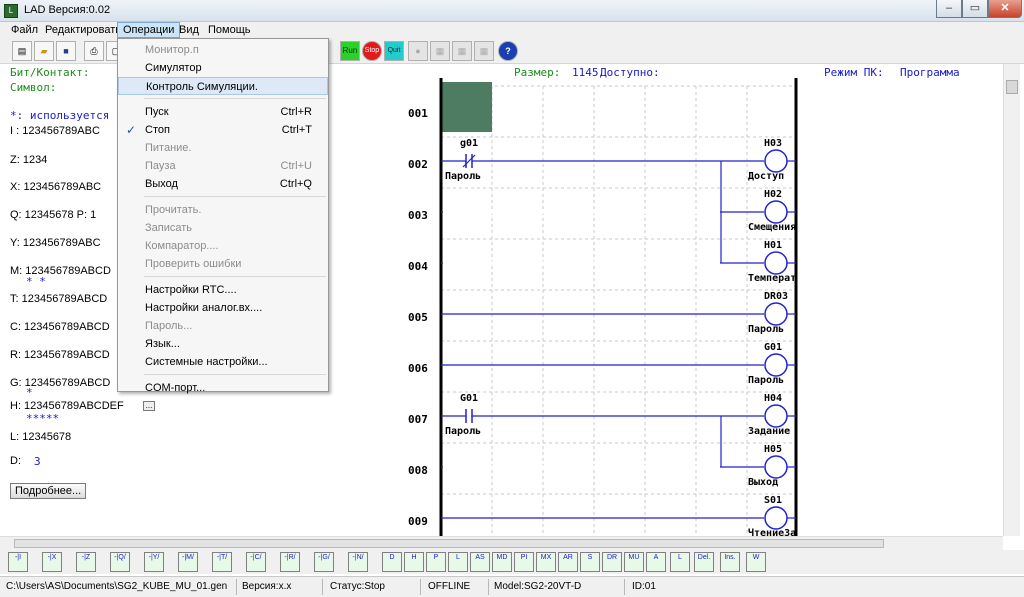 The image size is (1024, 597). What do you see at coordinates (223, 184) in the screenshot?
I see `operations-menu-item: Выход Ctrl+Q` at bounding box center [223, 184].